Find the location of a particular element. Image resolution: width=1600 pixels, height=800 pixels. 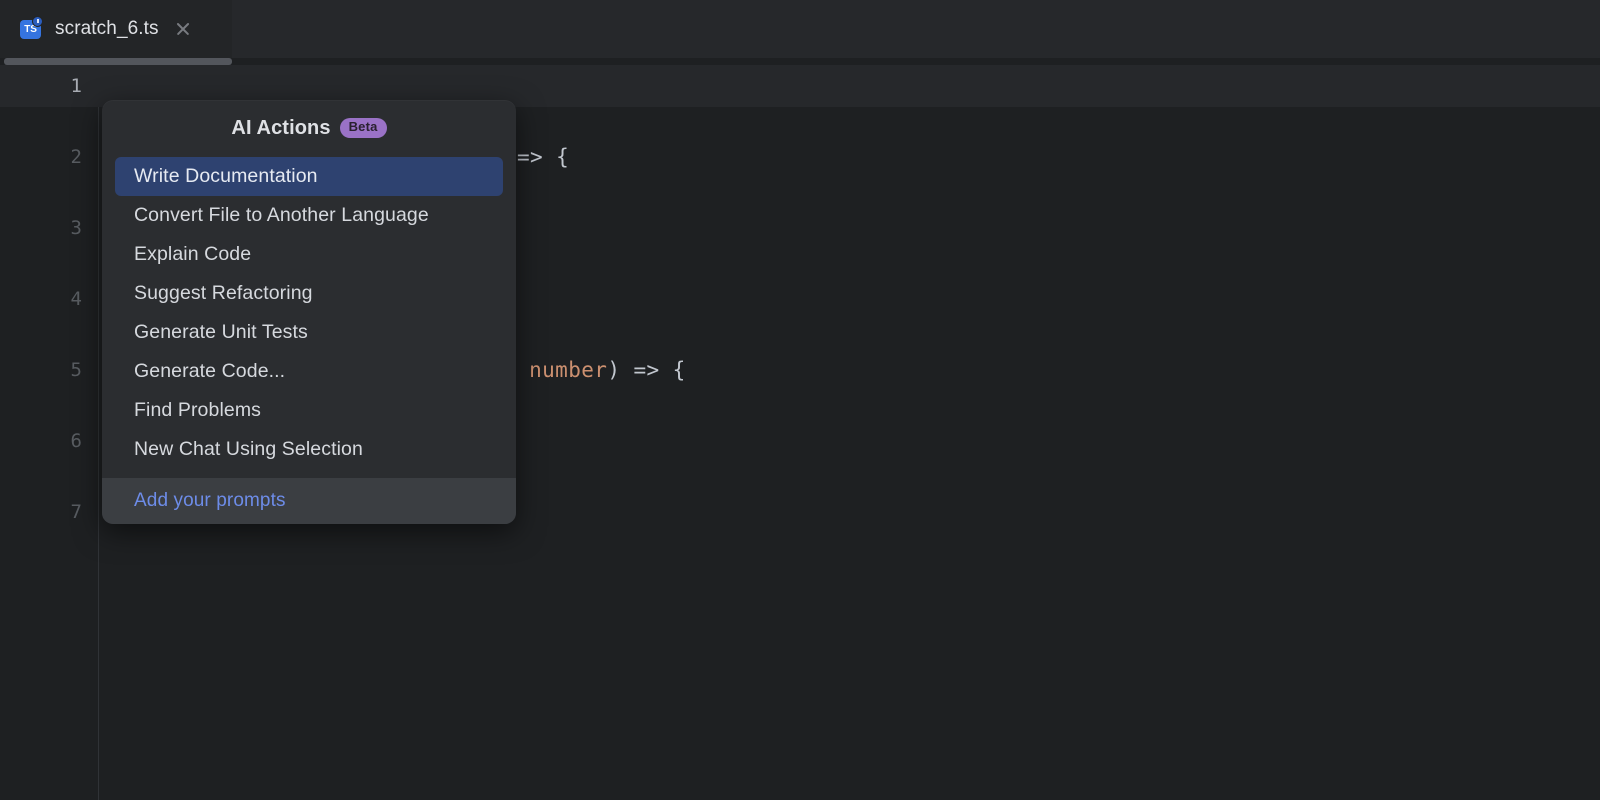

line-number: 4 is located at coordinates (76, 299).